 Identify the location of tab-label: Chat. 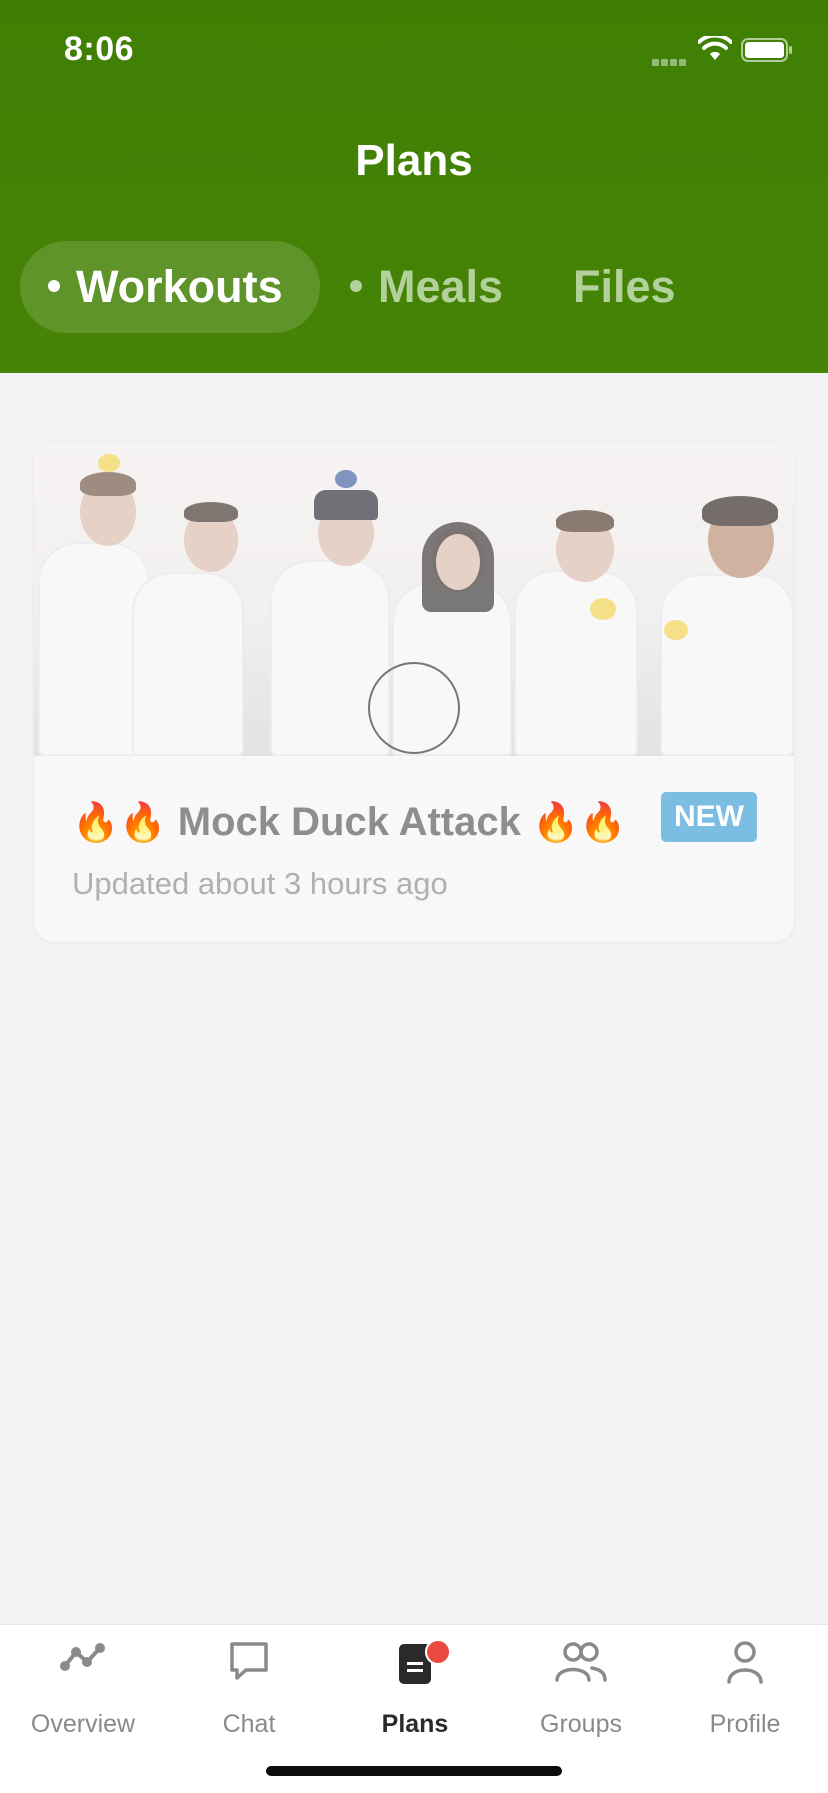
(249, 1724).